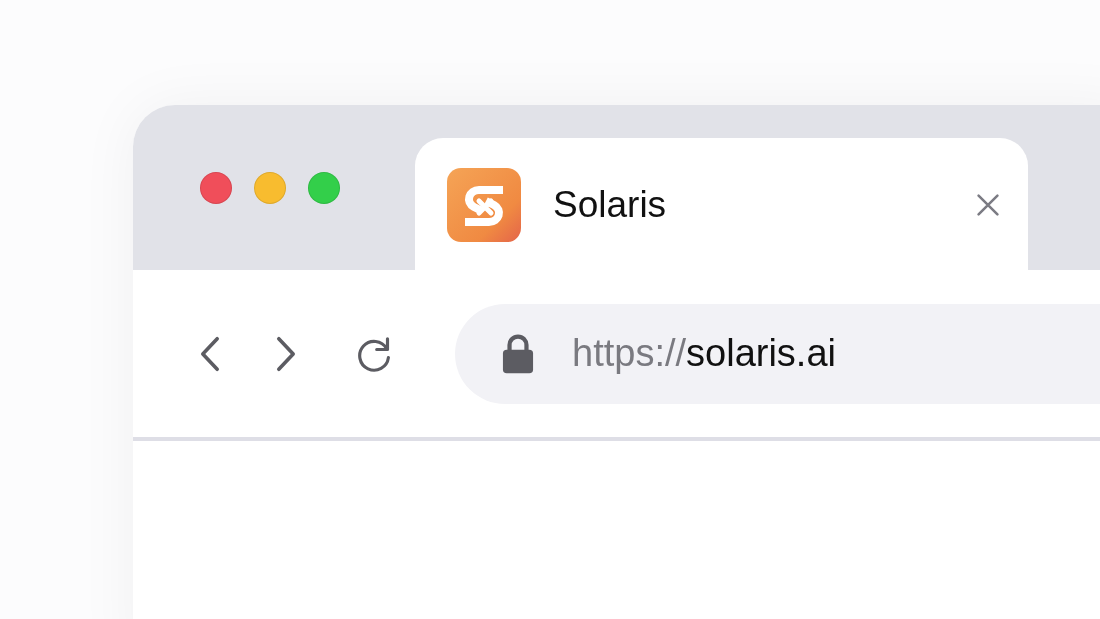 The image size is (1100, 619). What do you see at coordinates (216, 188) in the screenshot?
I see `window-control-button` at bounding box center [216, 188].